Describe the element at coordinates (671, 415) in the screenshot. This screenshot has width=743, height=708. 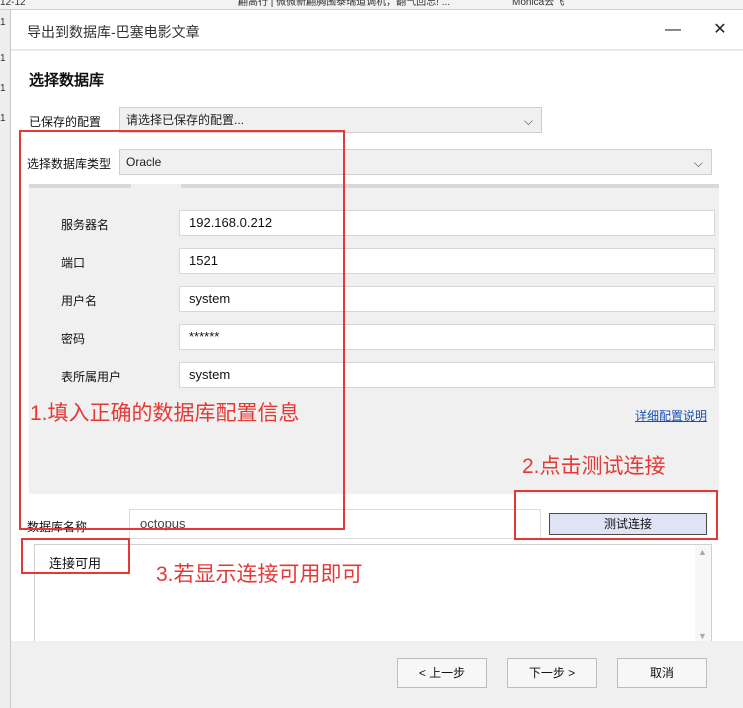
I see `config-help-link: 详细配置说明` at that location.